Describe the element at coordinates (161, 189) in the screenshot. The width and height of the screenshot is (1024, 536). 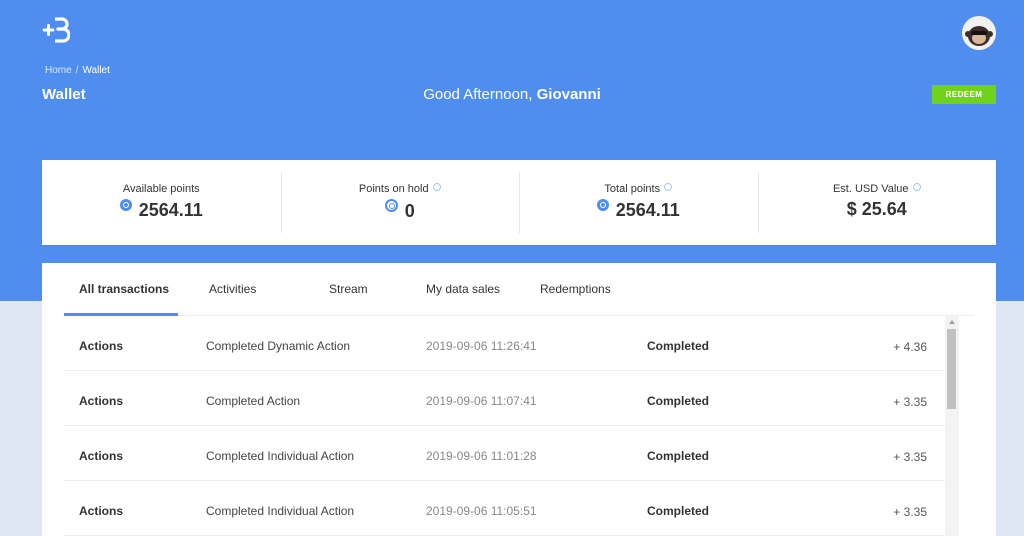
I see `stat-label: Available points` at that location.